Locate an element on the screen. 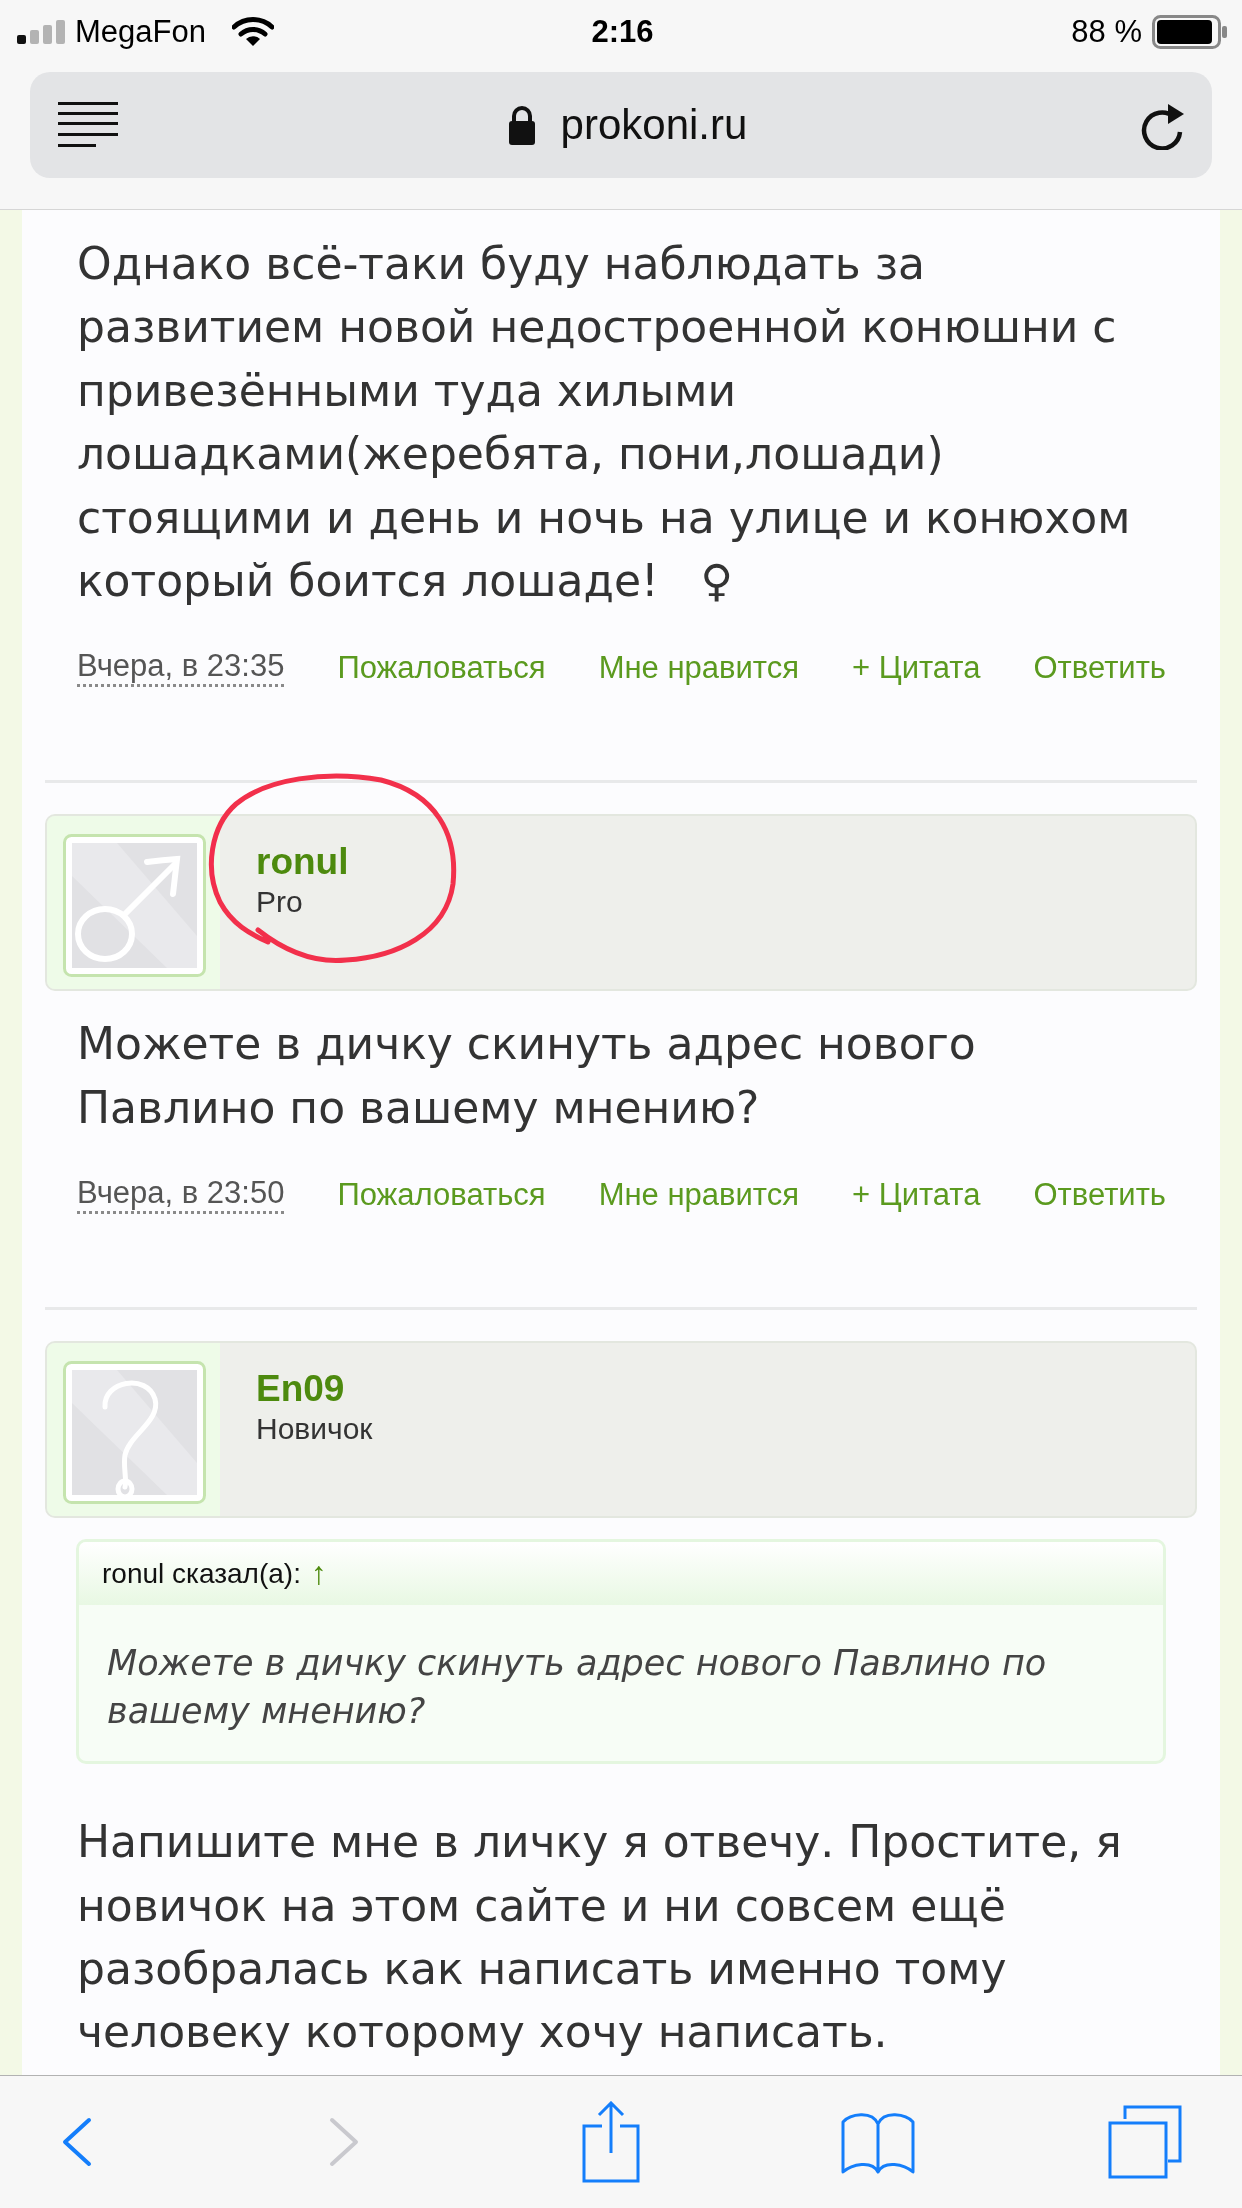  signal-bars-icon is located at coordinates (42, 32).